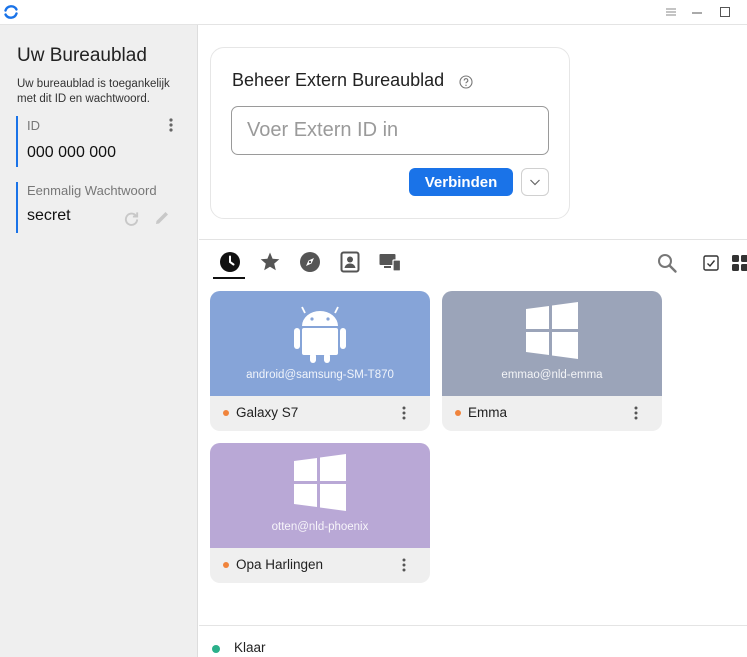  I want to click on refresh-icon, so click(131, 218).